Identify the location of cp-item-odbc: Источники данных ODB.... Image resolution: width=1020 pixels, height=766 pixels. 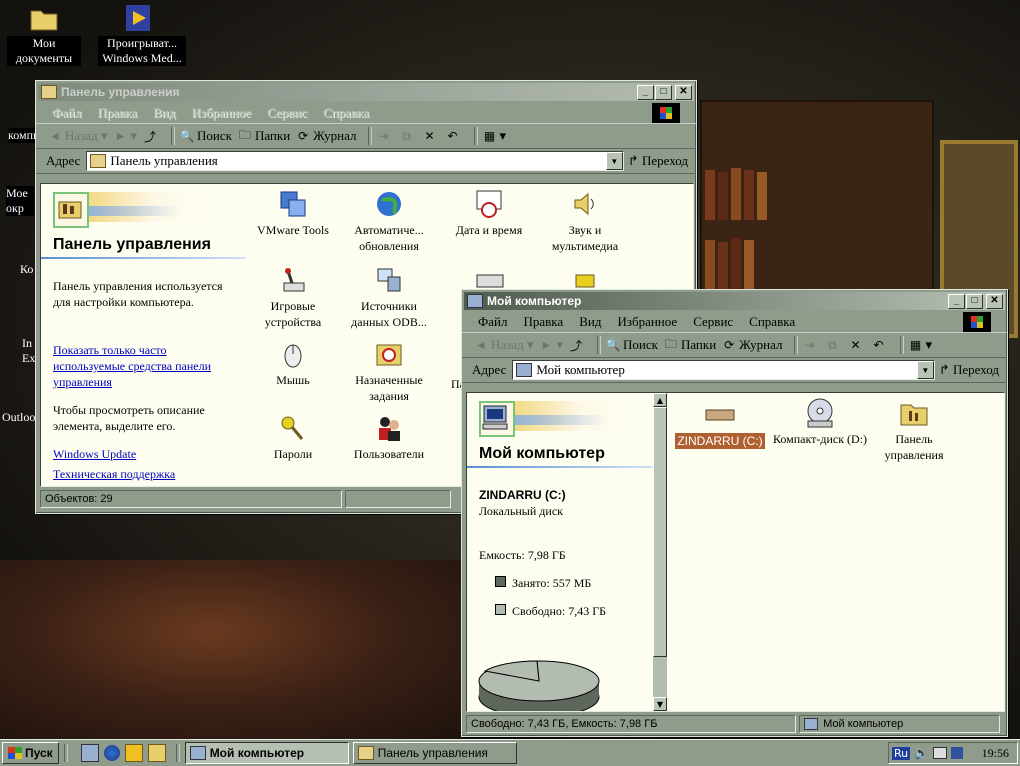
(389, 297).